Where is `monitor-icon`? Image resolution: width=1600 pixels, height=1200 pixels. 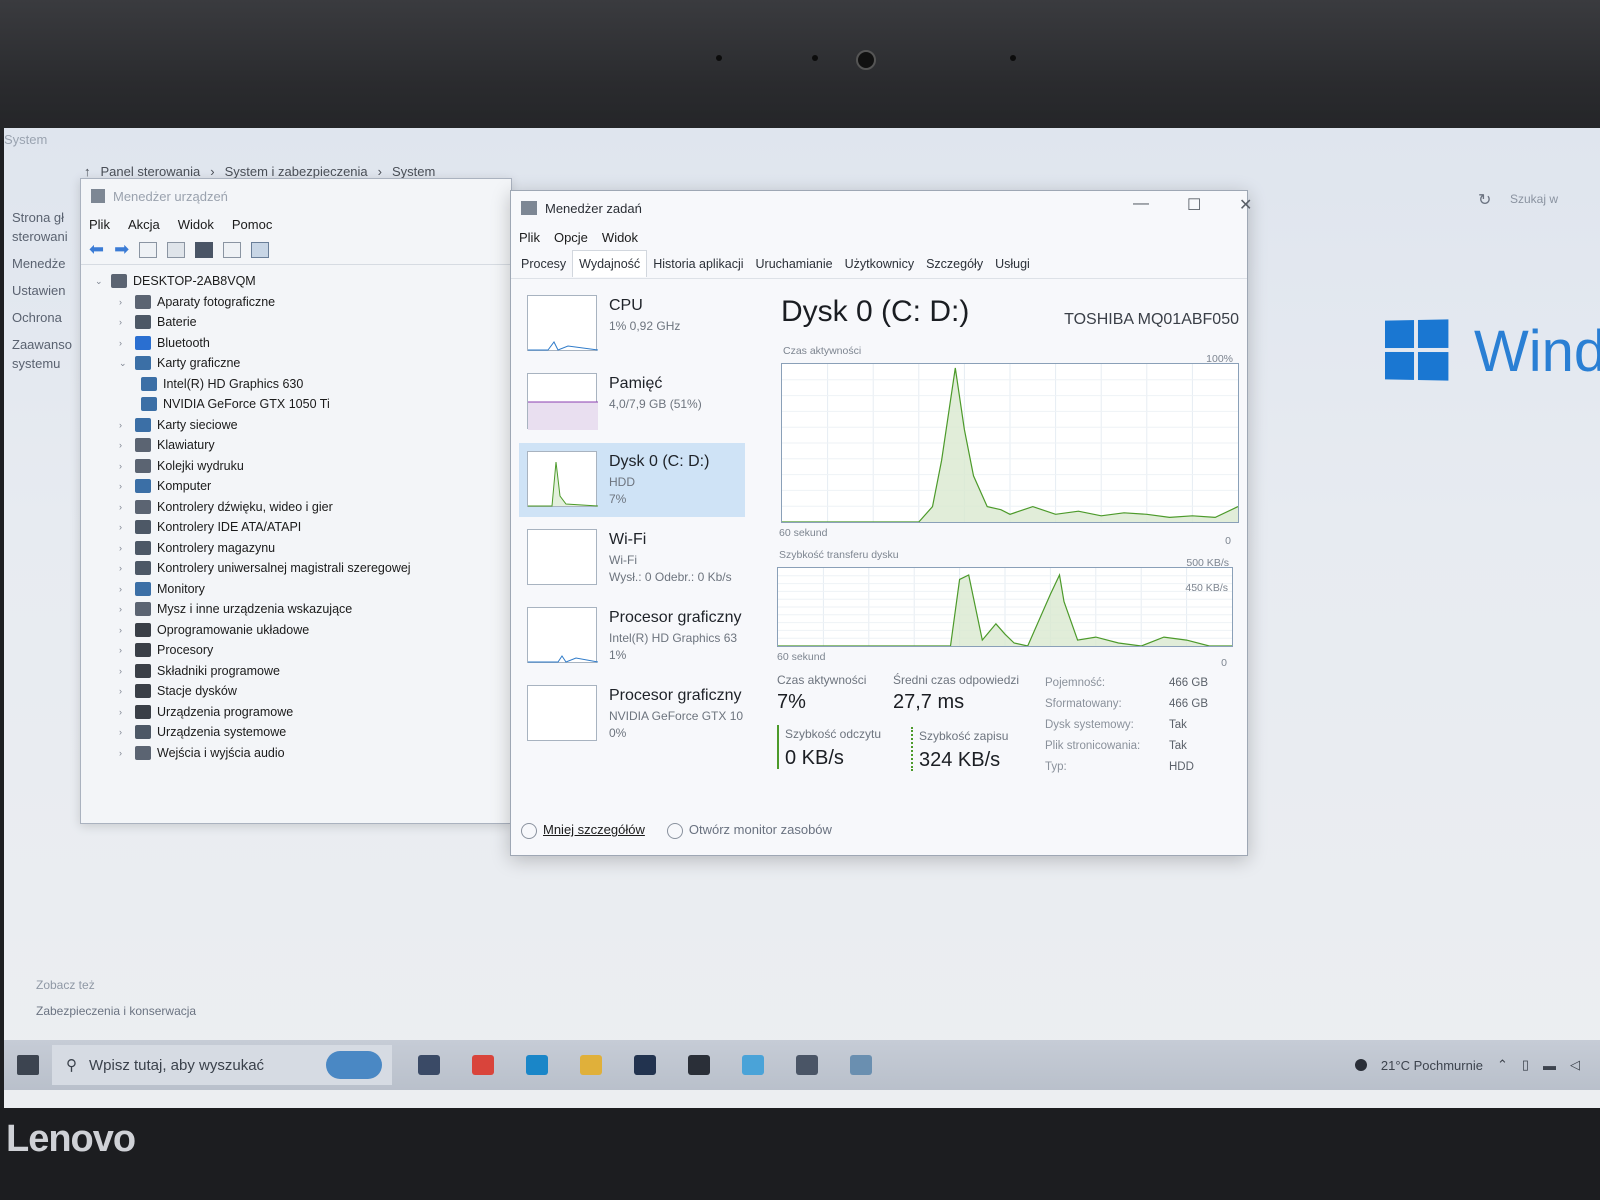 monitor-icon is located at coordinates (260, 249).